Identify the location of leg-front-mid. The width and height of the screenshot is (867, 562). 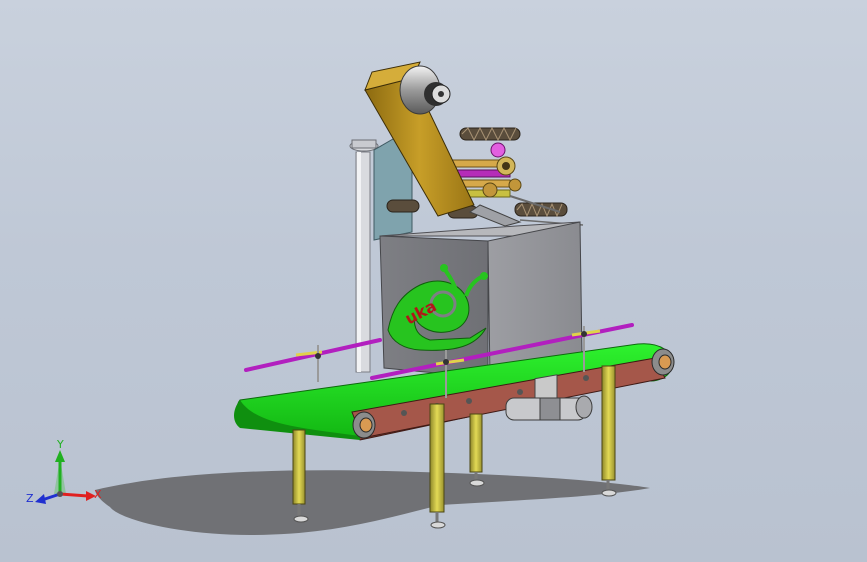
(437, 466).